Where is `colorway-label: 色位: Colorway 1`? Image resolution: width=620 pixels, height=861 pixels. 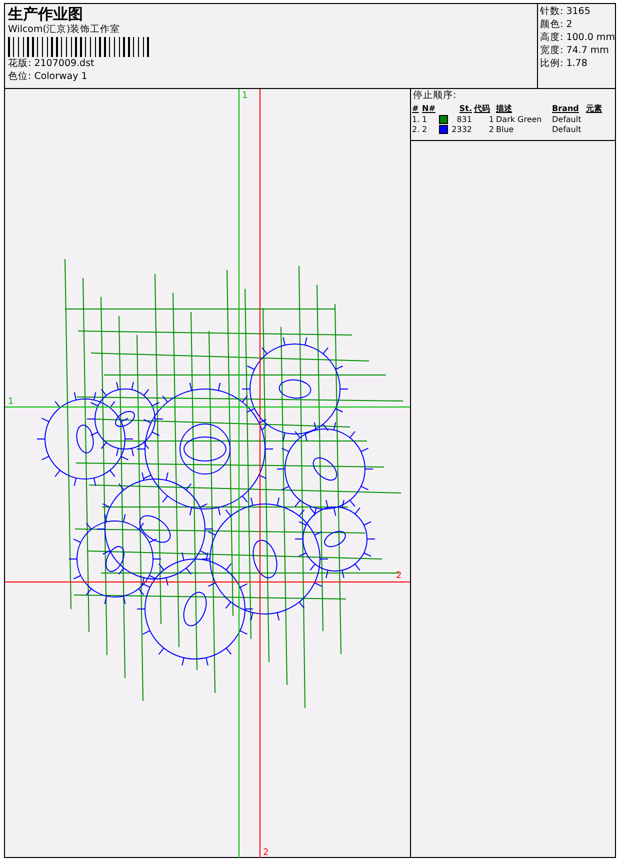 colorway-label: 色位: Colorway 1 is located at coordinates (48, 77).